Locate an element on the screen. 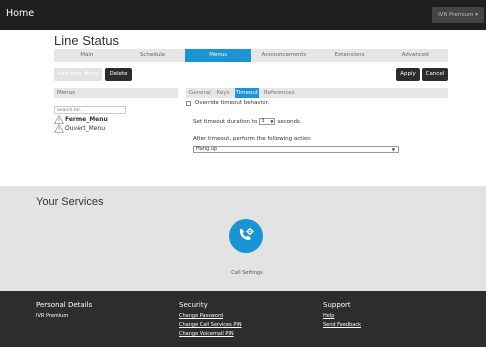 This screenshot has height=347, width=486. duration-row: Set timeout duration to 3 ▼ seconds. is located at coordinates (247, 121).